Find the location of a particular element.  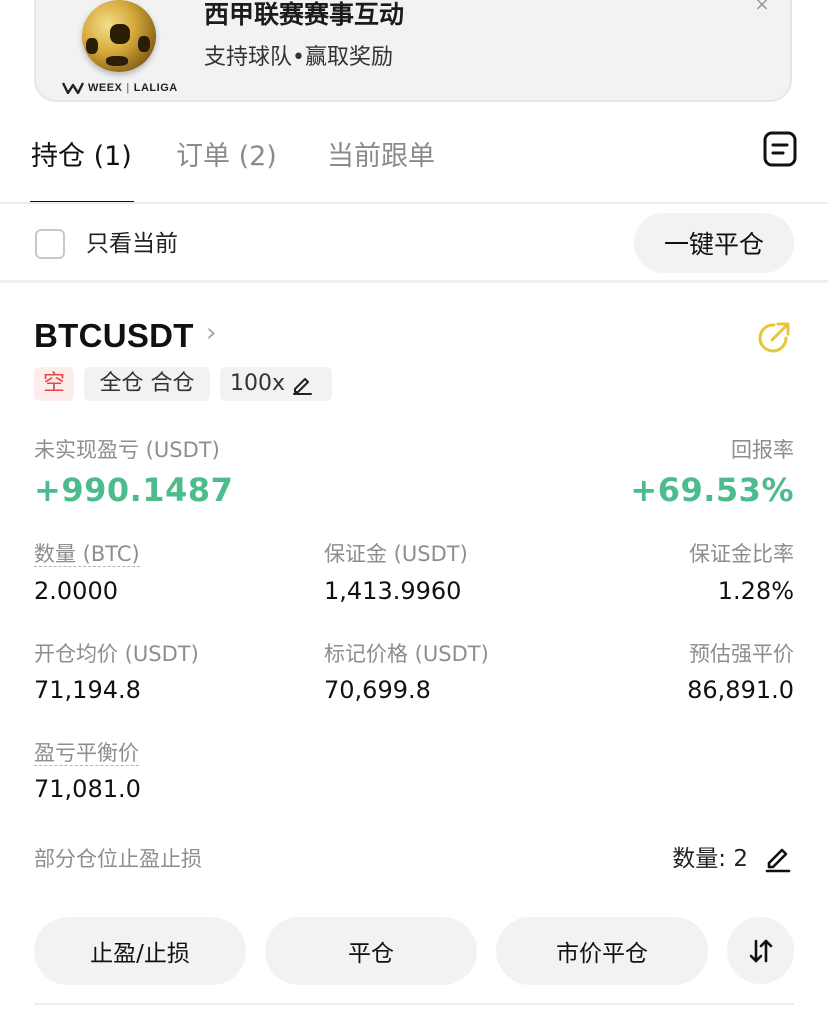

section-divider is located at coordinates (414, 281).